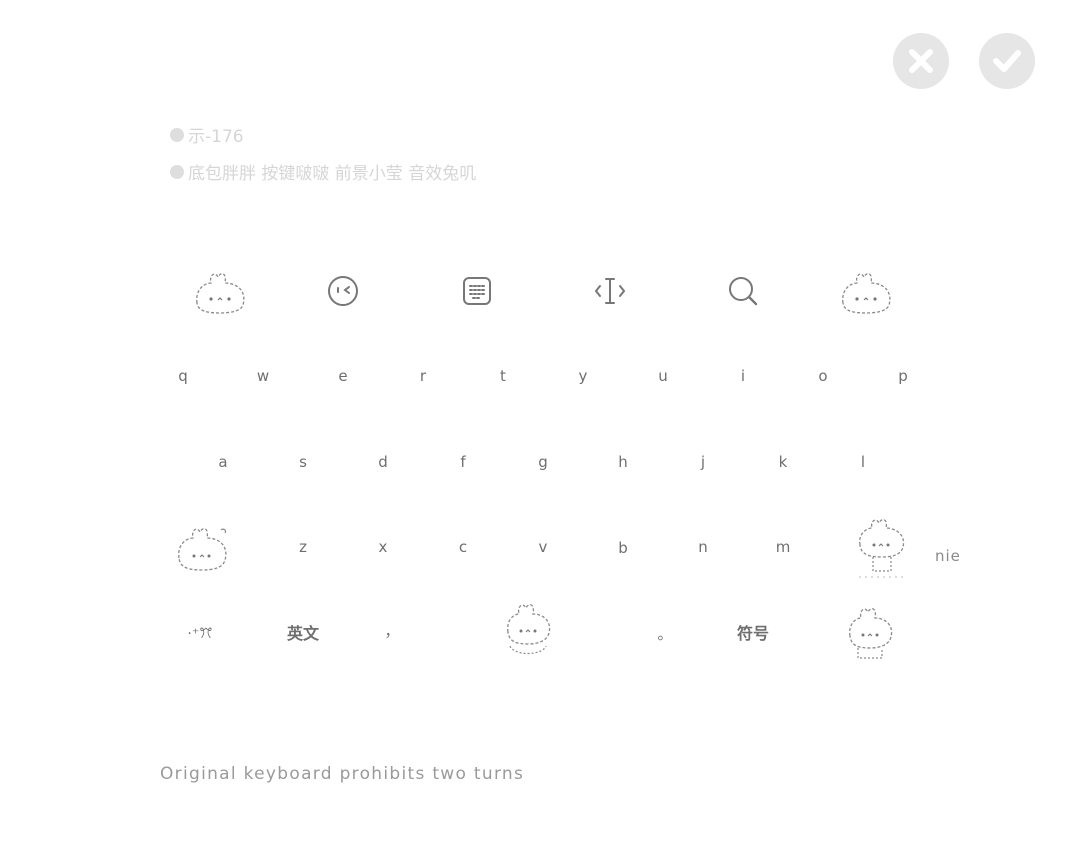 Image resolution: width=1080 pixels, height=866 pixels. What do you see at coordinates (223, 462) in the screenshot?
I see `key-a: a` at bounding box center [223, 462].